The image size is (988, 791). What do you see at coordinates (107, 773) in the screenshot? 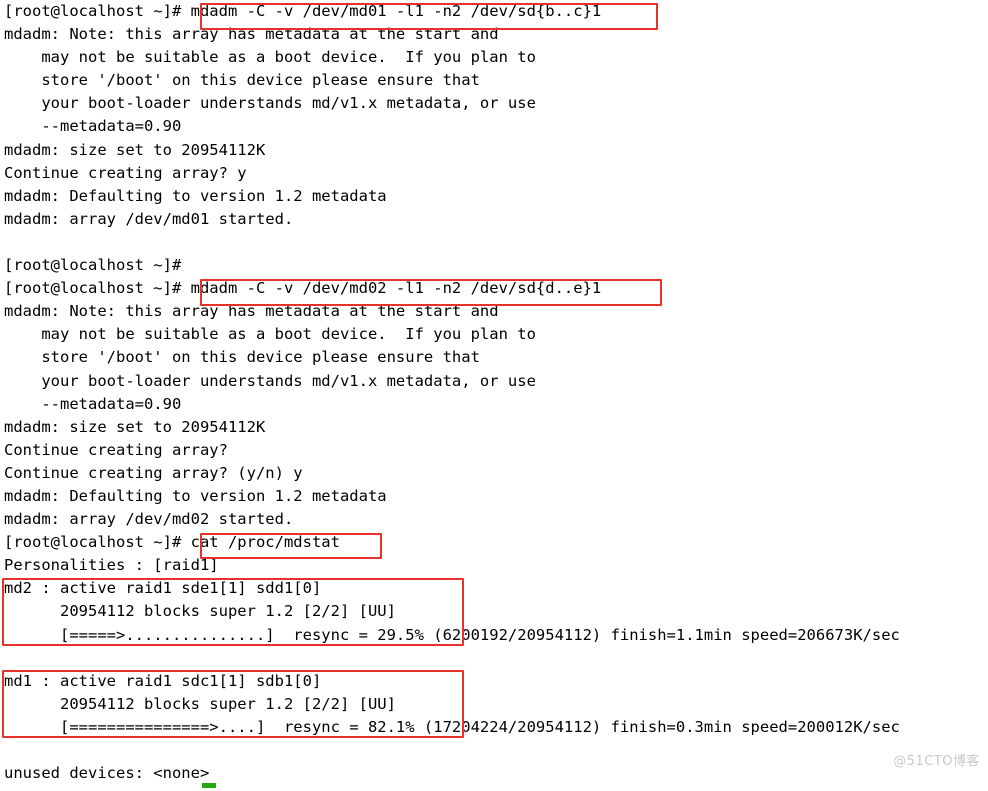
I see `terminal-line: unused devices: <none>` at bounding box center [107, 773].